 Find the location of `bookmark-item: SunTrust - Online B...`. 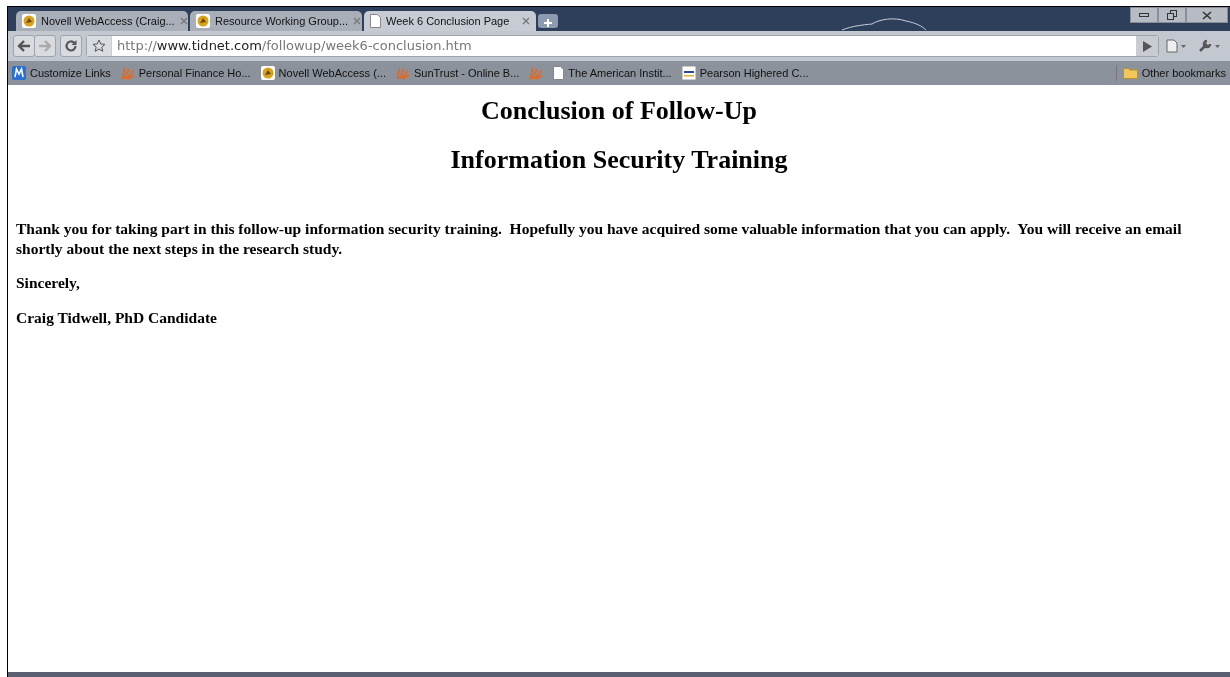

bookmark-item: SunTrust - Online B... is located at coordinates (458, 73).